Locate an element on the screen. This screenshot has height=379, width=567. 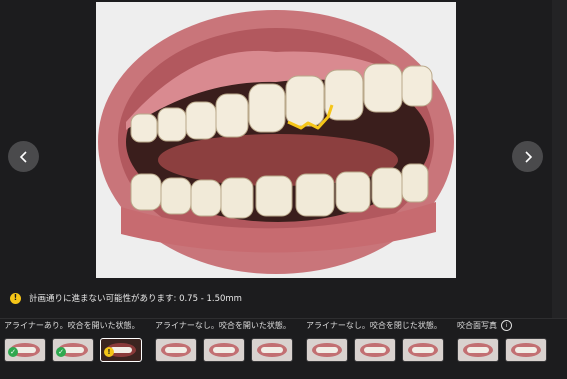
previous-photo-button is located at coordinates (23, 156).